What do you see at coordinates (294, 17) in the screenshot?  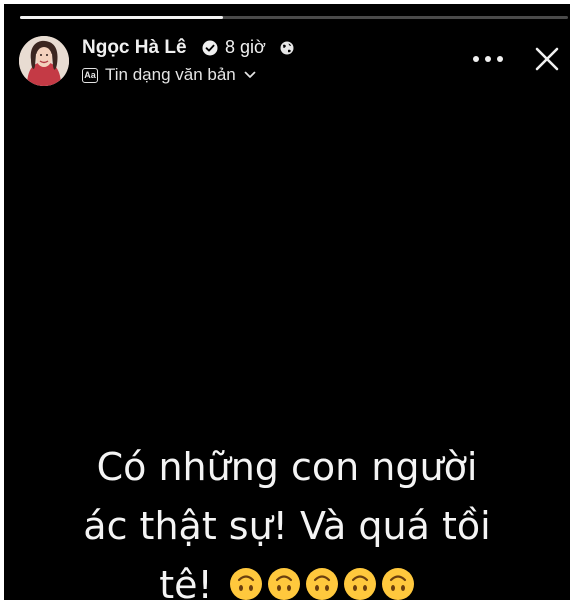 I see `story-progress-bar` at bounding box center [294, 17].